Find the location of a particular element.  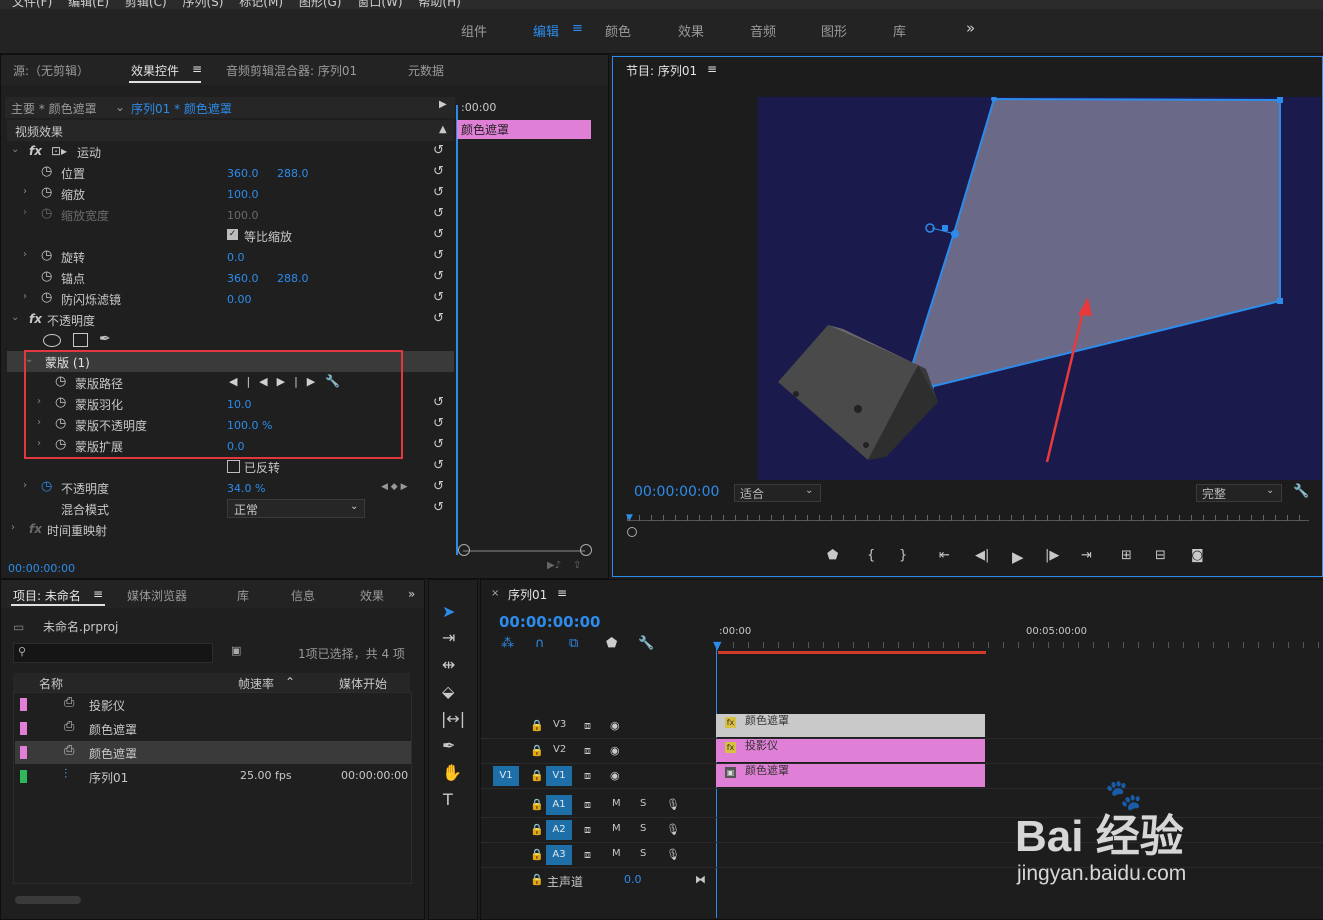

clip-v1: ▣ 颜色遮罩 is located at coordinates (850, 775).